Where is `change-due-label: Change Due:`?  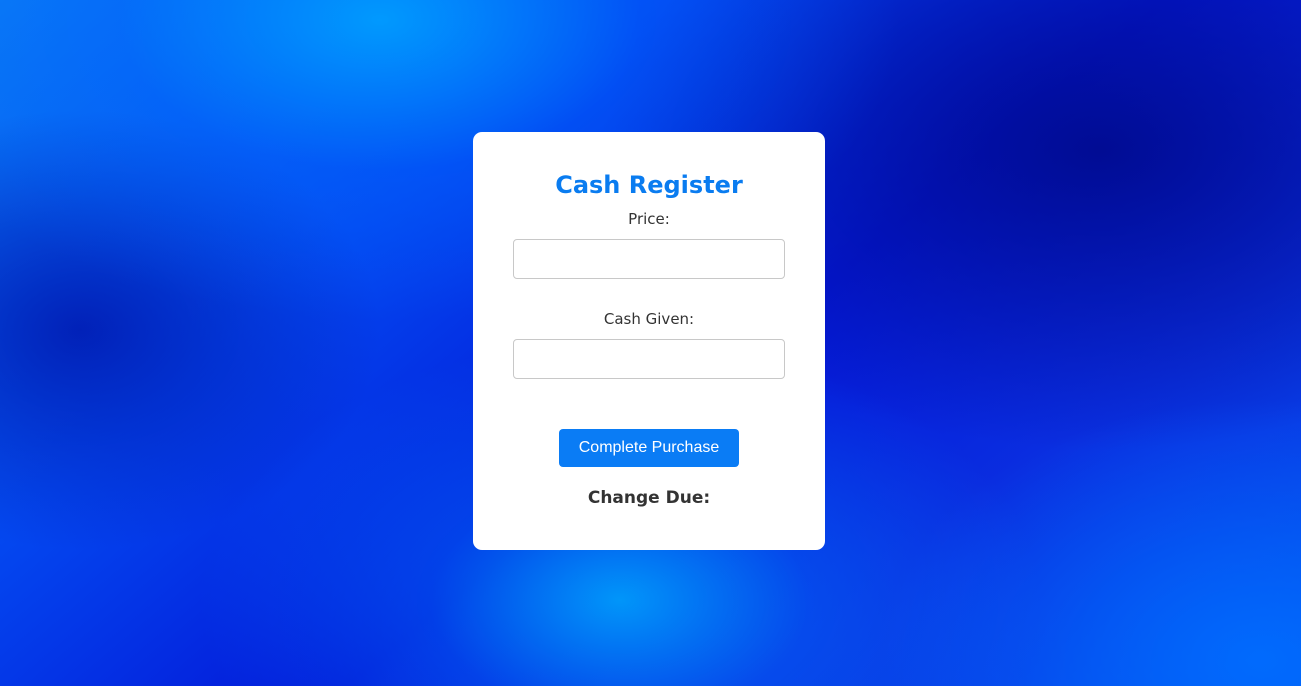
change-due-label: Change Due: is located at coordinates (649, 498).